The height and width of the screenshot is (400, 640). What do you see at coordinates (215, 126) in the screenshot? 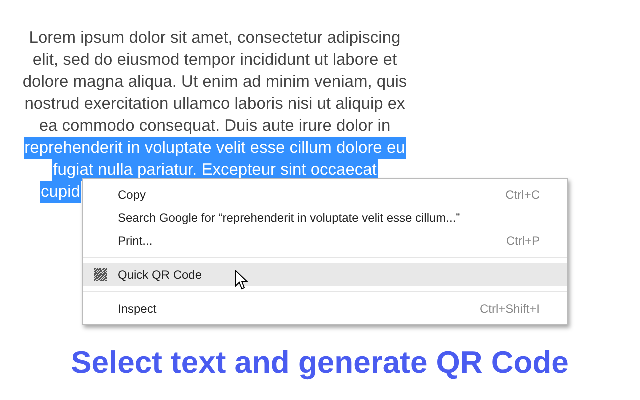
I see `text-line: ea commodo consequat. Duis aute irure dolor in` at bounding box center [215, 126].